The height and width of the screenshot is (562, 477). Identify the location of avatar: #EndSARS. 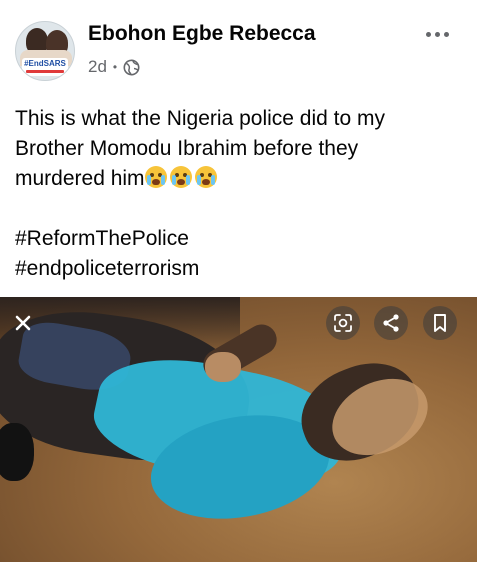
(45, 51).